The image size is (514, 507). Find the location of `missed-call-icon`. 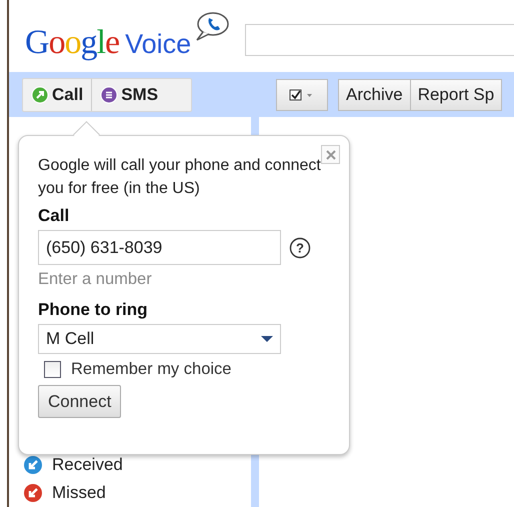

missed-call-icon is located at coordinates (33, 493).